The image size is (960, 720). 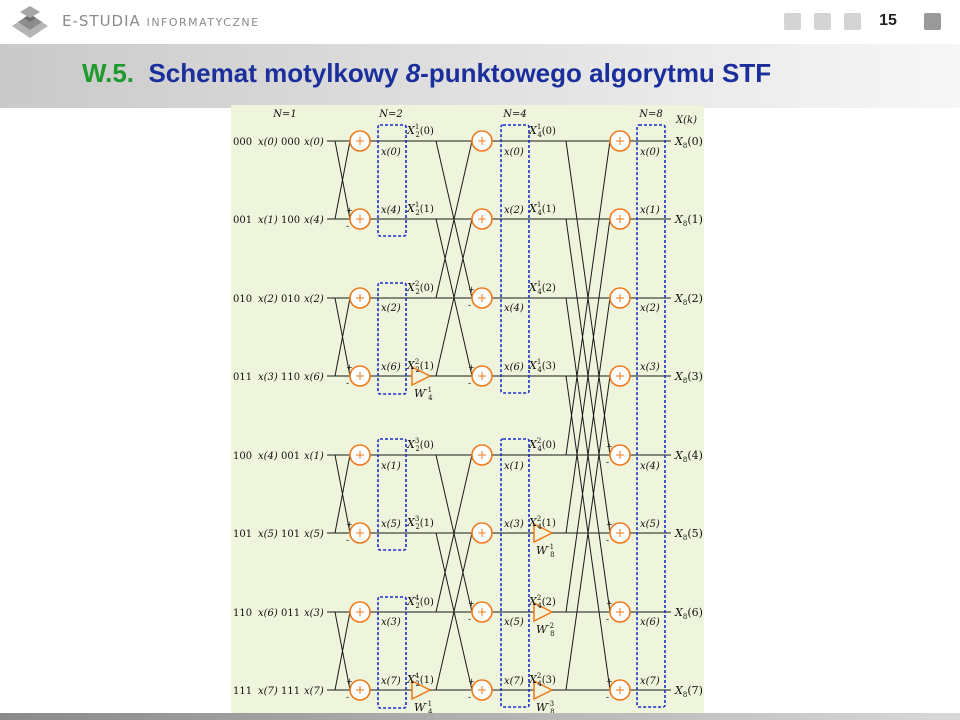 What do you see at coordinates (688, 377) in the screenshot?
I see `output-label: X8(3)` at bounding box center [688, 377].